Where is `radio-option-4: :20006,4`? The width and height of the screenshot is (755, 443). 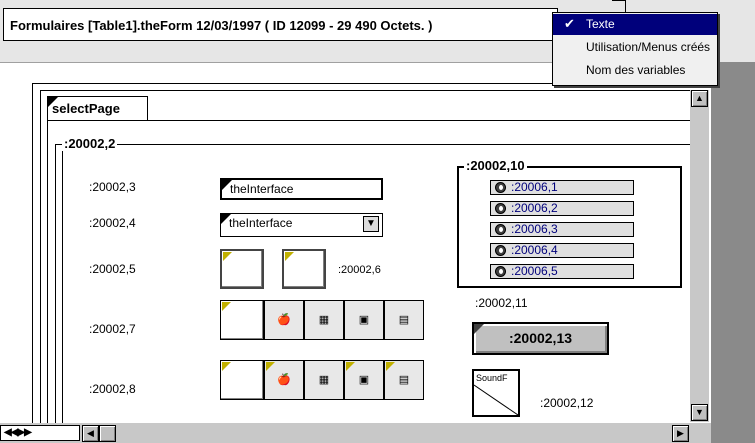 radio-option-4: :20006,4 is located at coordinates (562, 250).